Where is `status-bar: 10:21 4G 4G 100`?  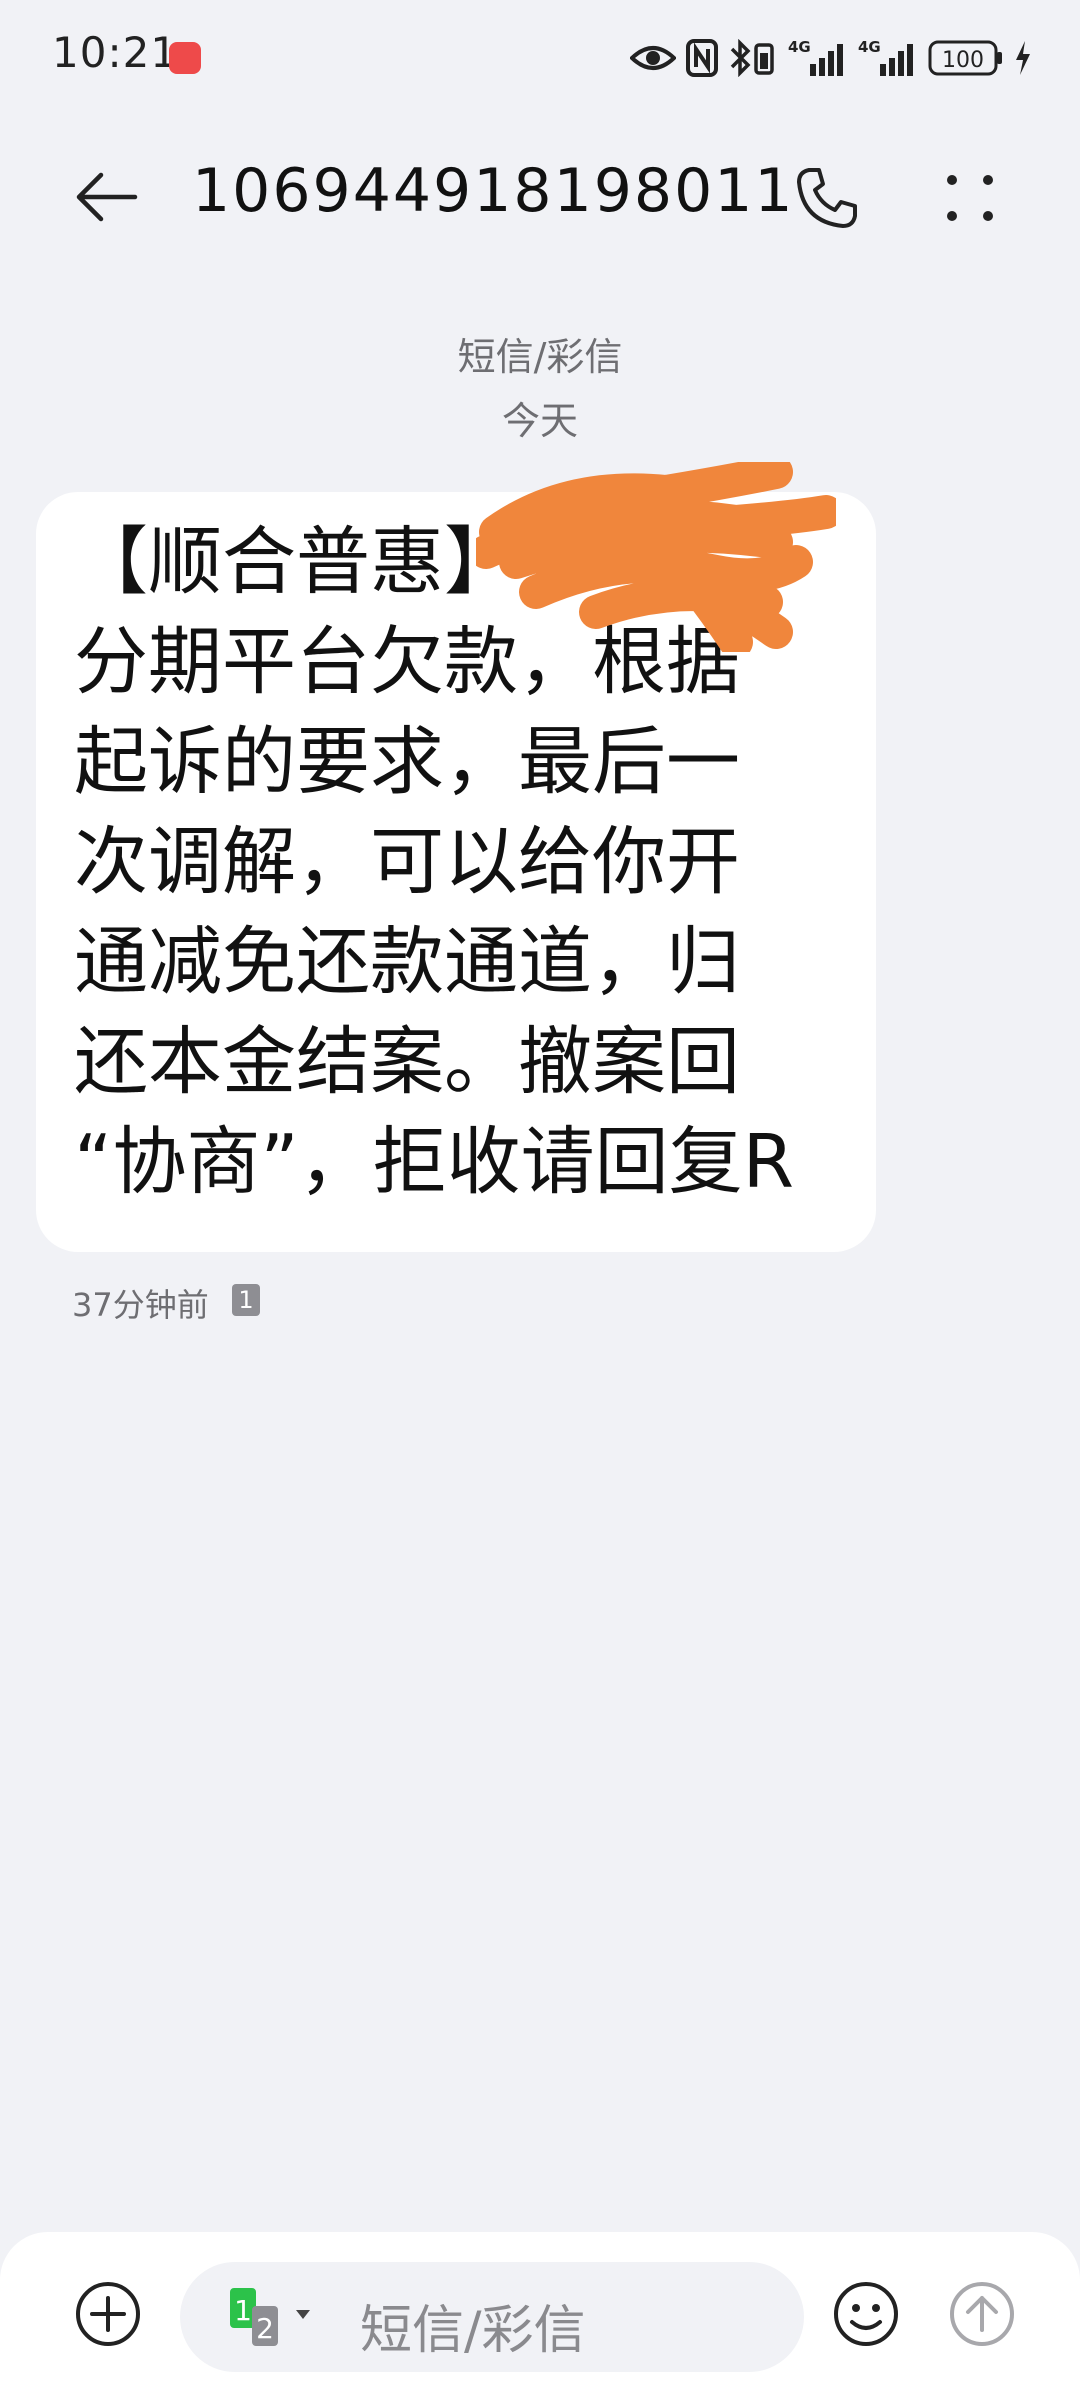 status-bar: 10:21 4G 4G 100 is located at coordinates (540, 55).